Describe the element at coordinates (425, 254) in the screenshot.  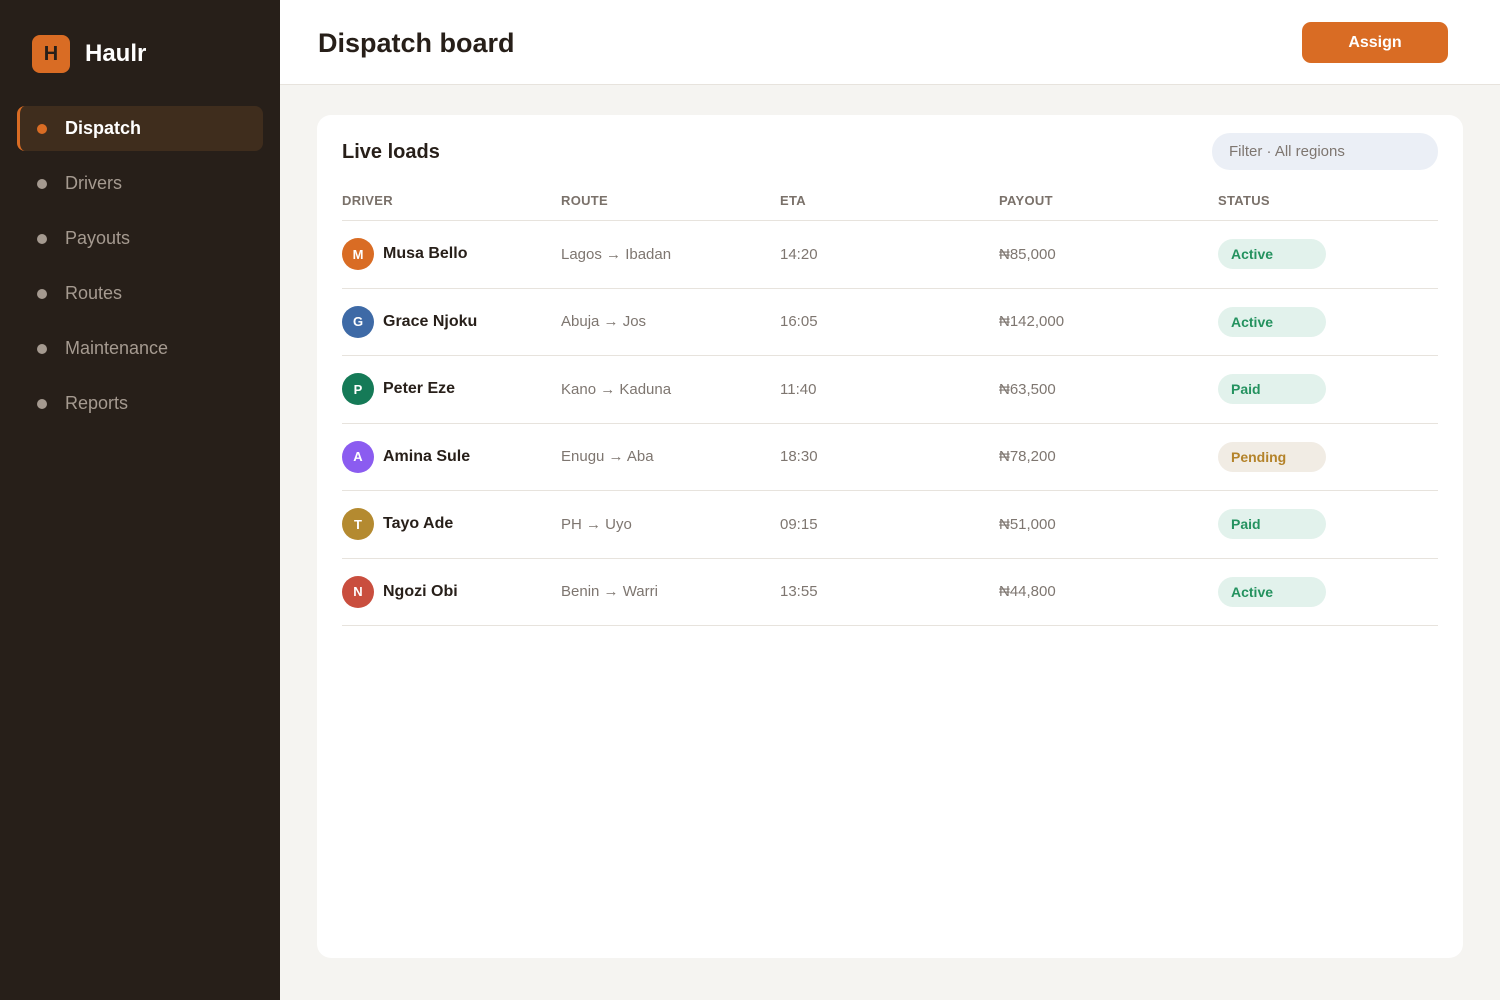
I see `driver-name: Musa Bello` at that location.